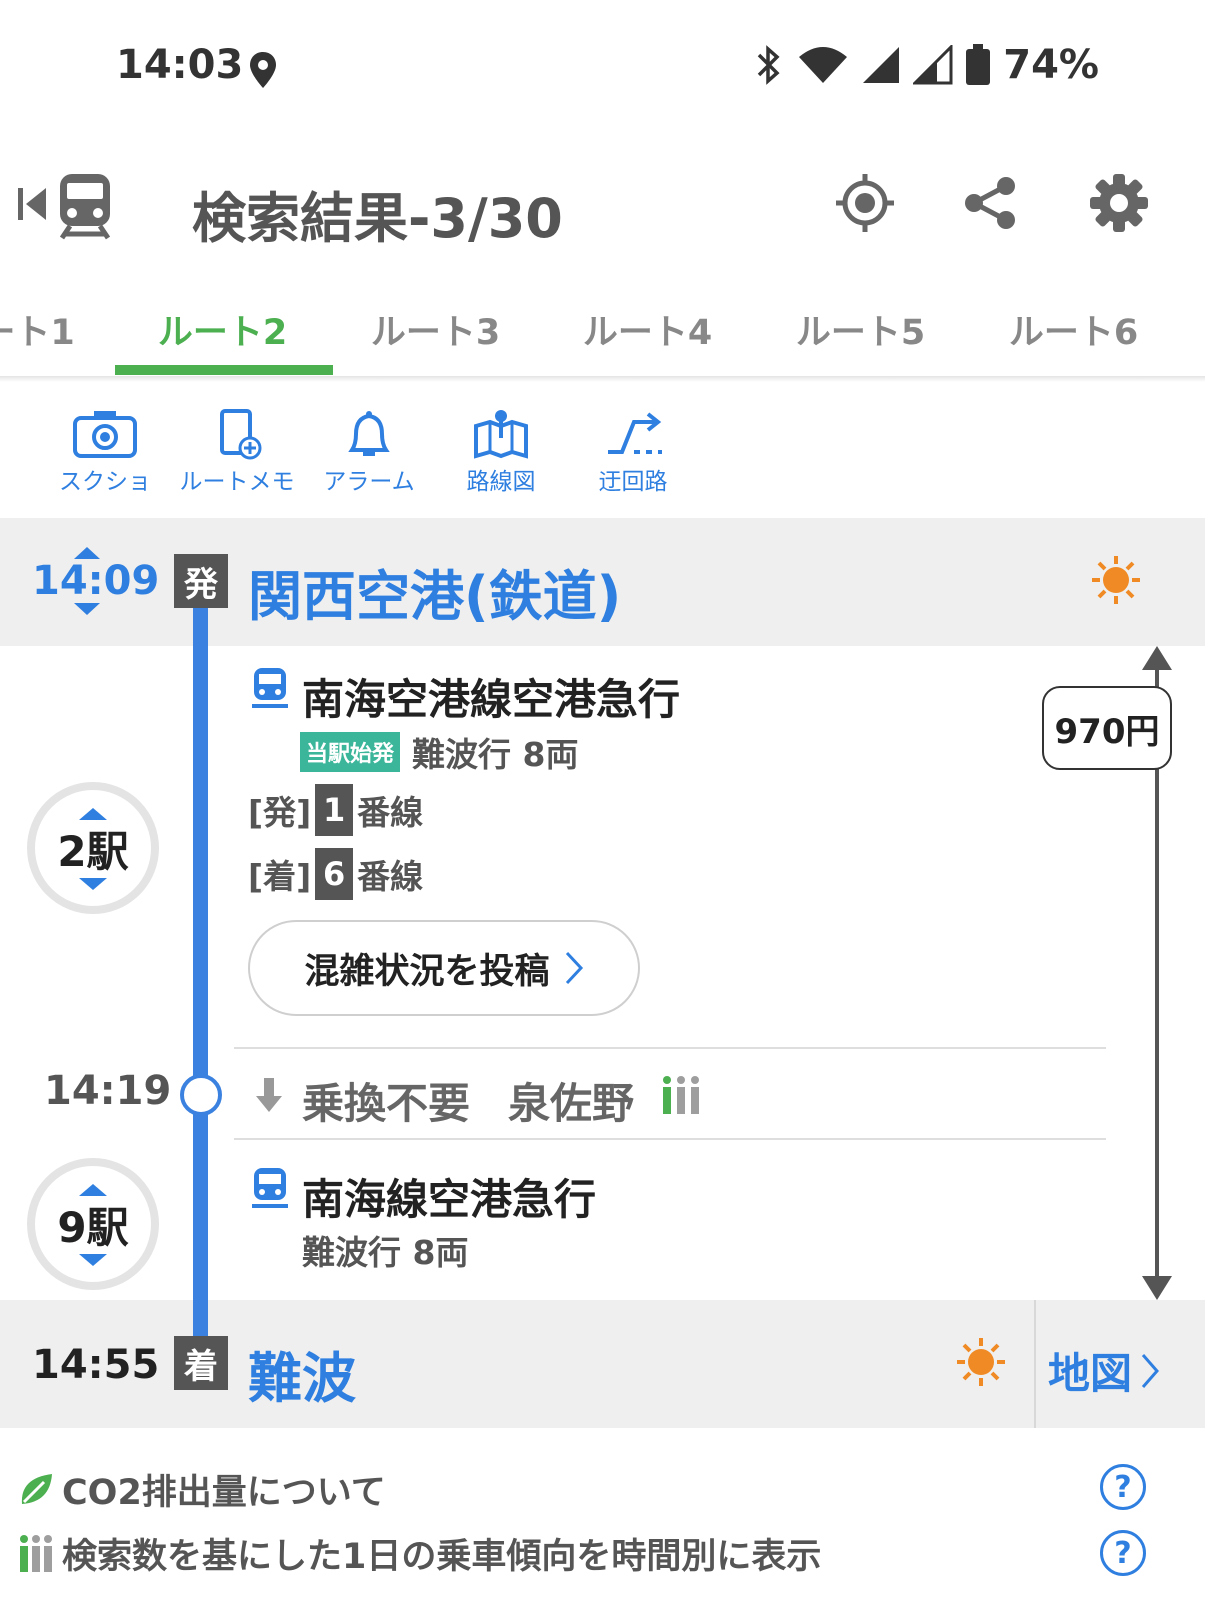 This screenshot has height=1600, width=1205. Describe the element at coordinates (269, 1095) in the screenshot. I see `arrow-down-icon` at that location.